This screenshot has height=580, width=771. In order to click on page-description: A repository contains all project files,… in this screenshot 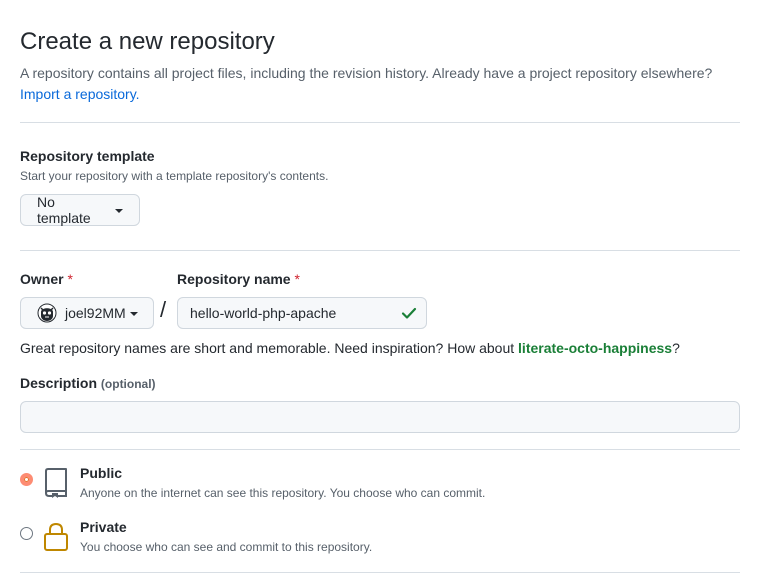, I will do `click(380, 84)`.